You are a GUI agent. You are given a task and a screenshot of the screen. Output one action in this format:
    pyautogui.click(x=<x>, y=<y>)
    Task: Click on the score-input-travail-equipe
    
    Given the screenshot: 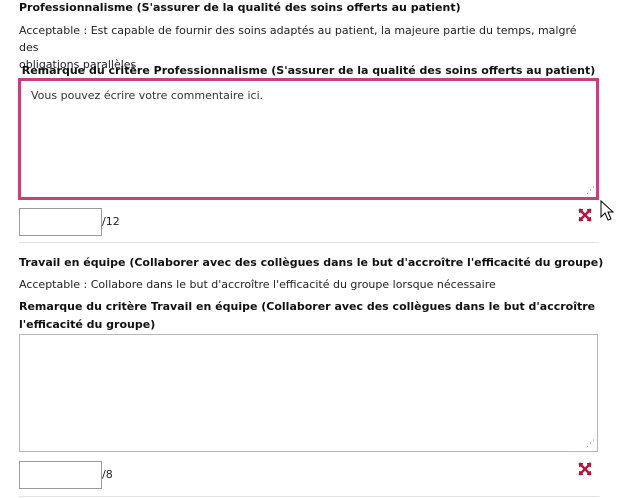 What is the action you would take?
    pyautogui.click(x=60, y=475)
    